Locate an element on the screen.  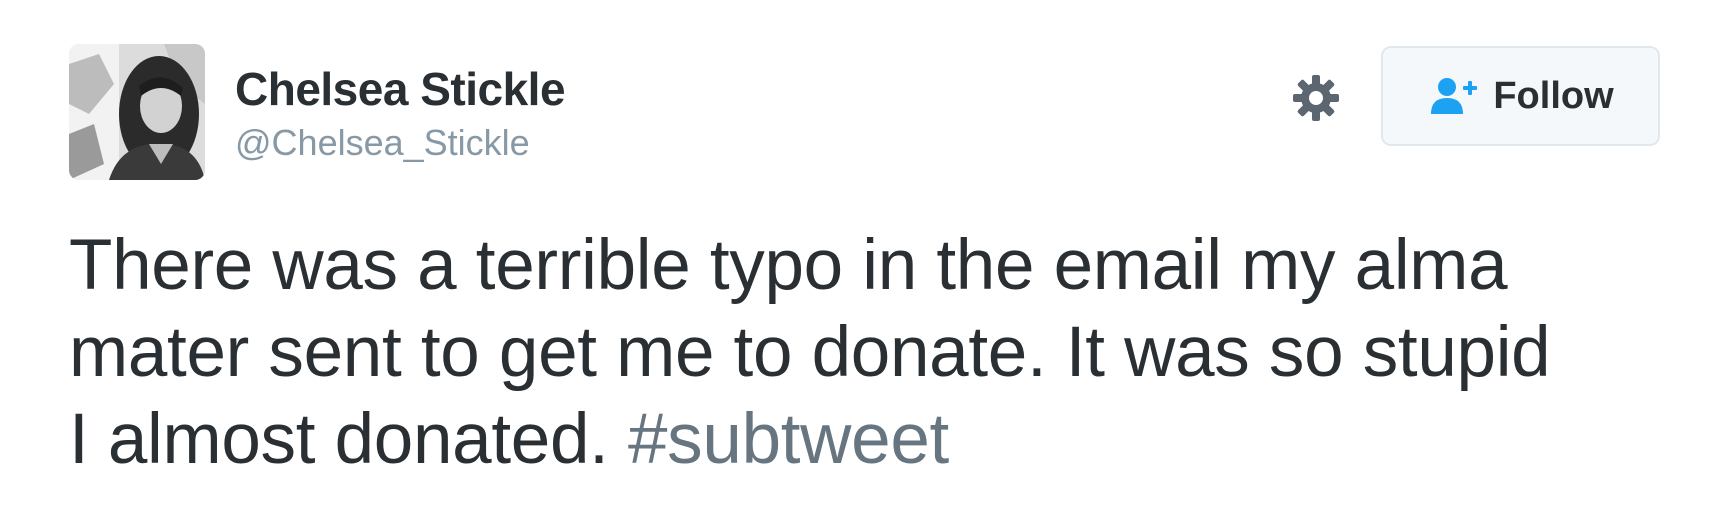
avatar-photo is located at coordinates (137, 112).